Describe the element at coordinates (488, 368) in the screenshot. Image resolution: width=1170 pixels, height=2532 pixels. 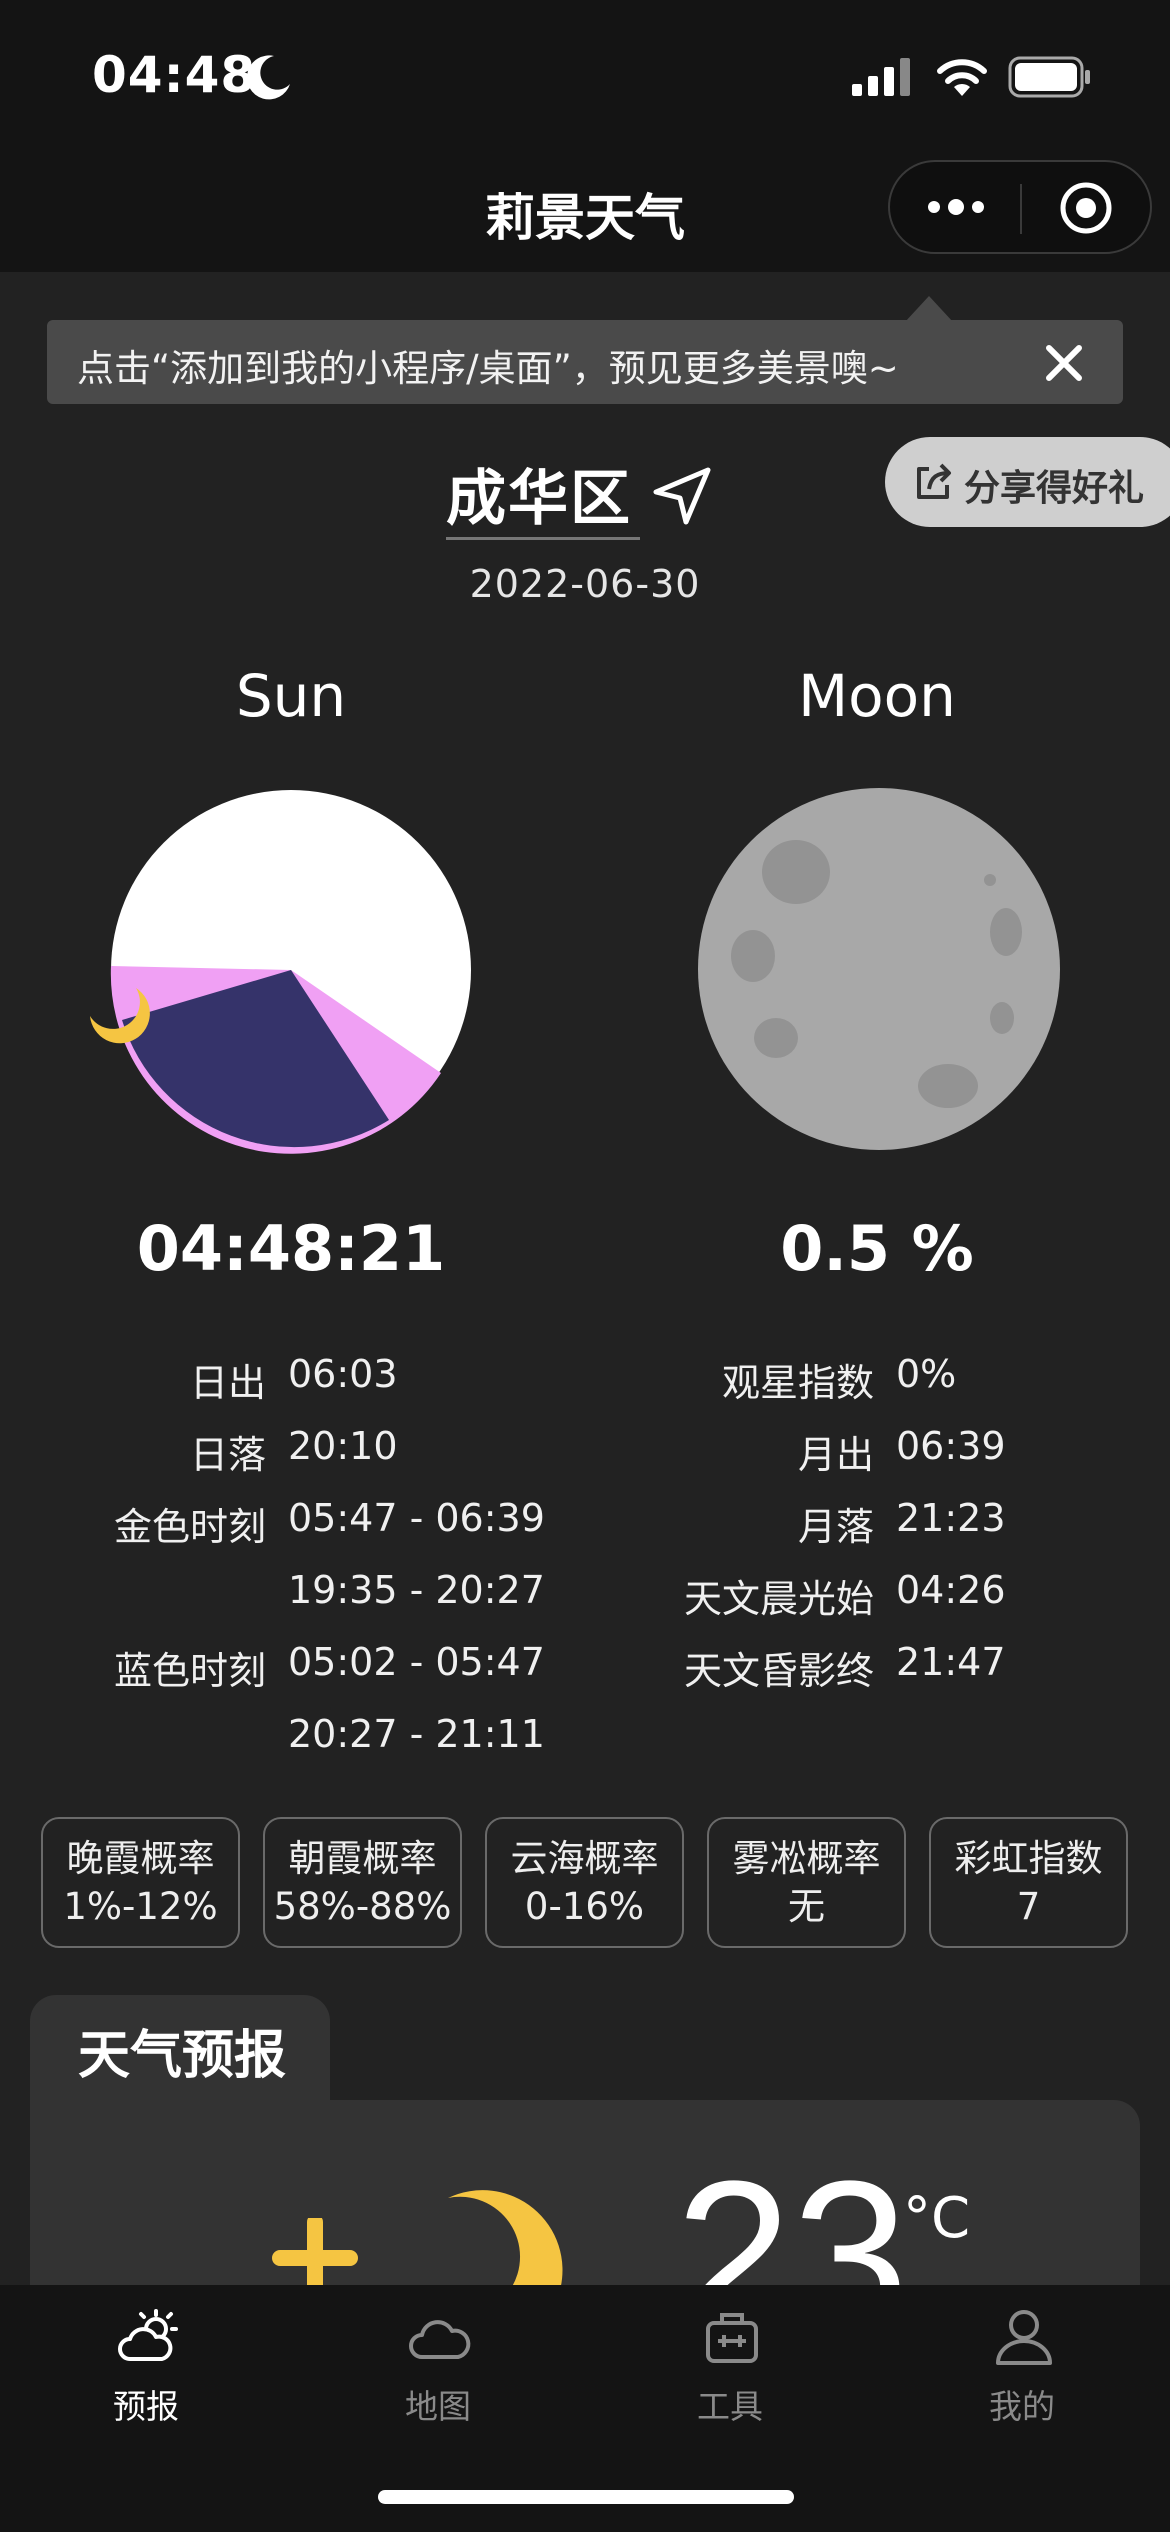
I see `tip-text: 点击“添加到我的小程序/桌面”，预见更多美景噢~` at that location.